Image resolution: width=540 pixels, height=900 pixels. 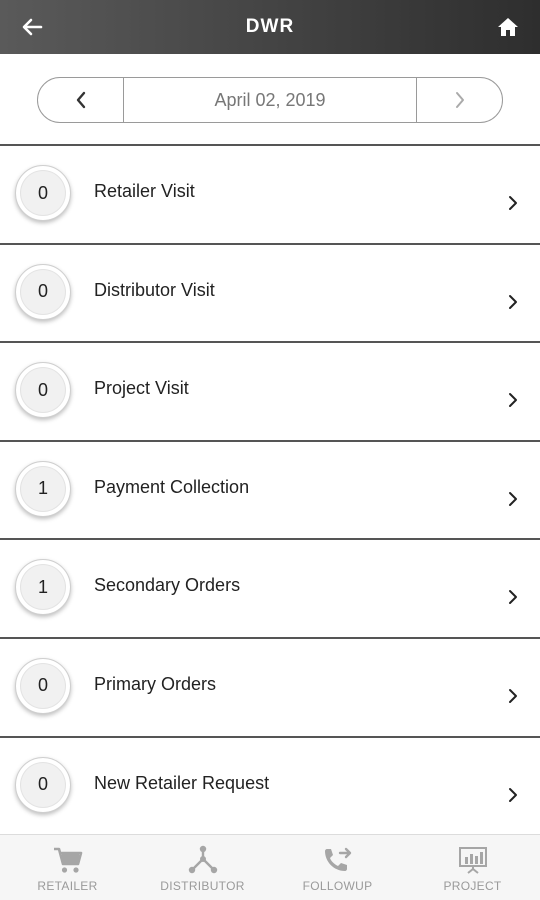 I want to click on nav-label: DISTRIBUTOR, so click(x=202, y=886).